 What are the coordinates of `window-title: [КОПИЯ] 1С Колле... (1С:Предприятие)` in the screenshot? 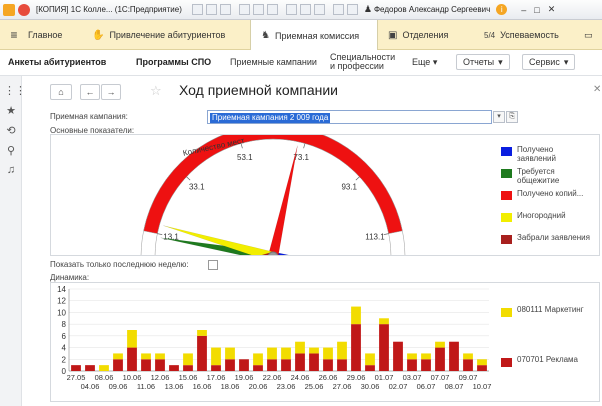 It's located at (109, 9).